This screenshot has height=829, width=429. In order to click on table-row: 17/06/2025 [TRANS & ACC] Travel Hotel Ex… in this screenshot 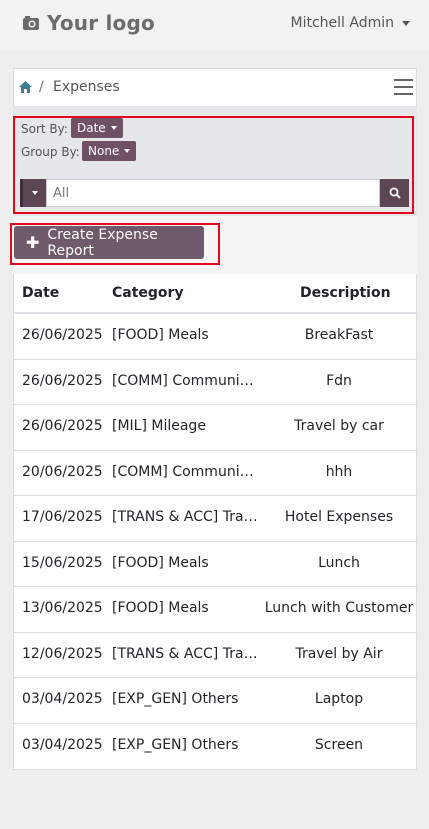, I will do `click(216, 519)`.